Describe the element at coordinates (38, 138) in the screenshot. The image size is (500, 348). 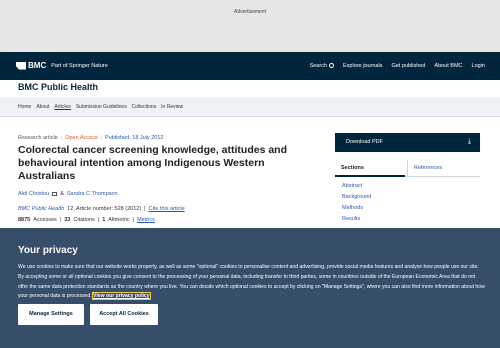
I see `article-type: Research article` at that location.